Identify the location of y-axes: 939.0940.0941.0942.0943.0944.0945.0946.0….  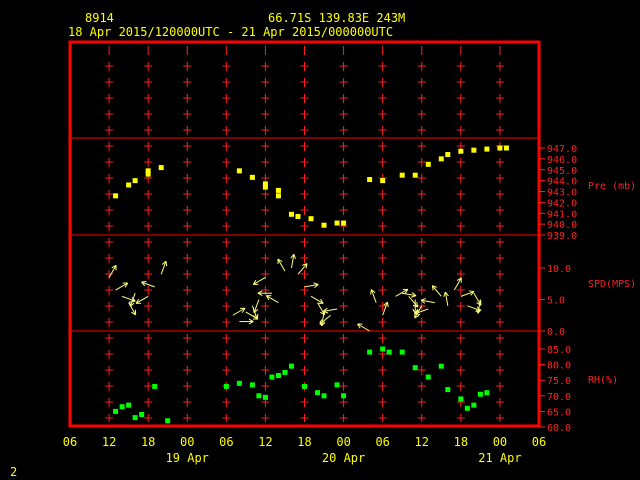
(587, 289).